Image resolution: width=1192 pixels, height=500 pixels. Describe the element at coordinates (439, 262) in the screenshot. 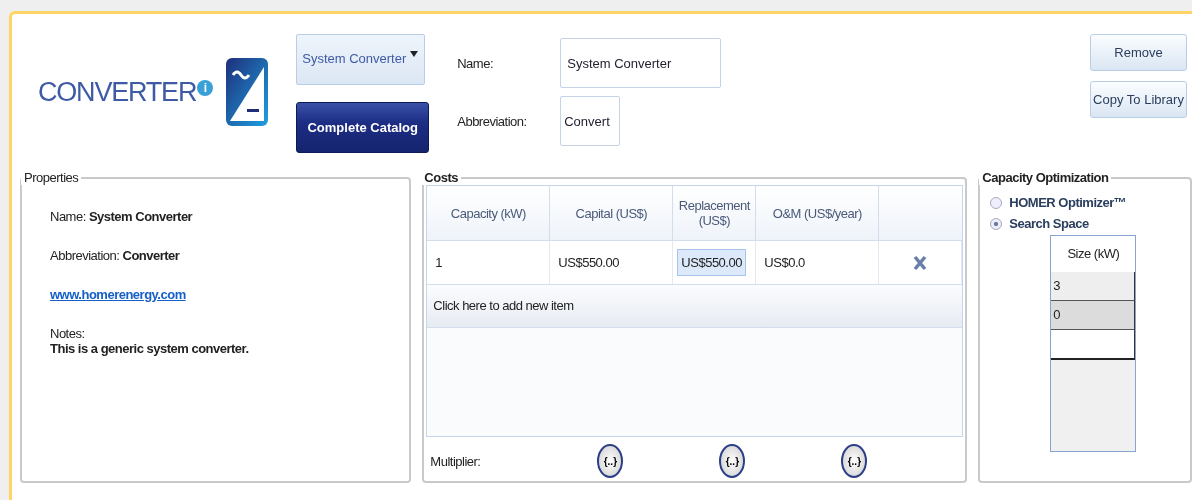

I see `table-cell: 1` at that location.